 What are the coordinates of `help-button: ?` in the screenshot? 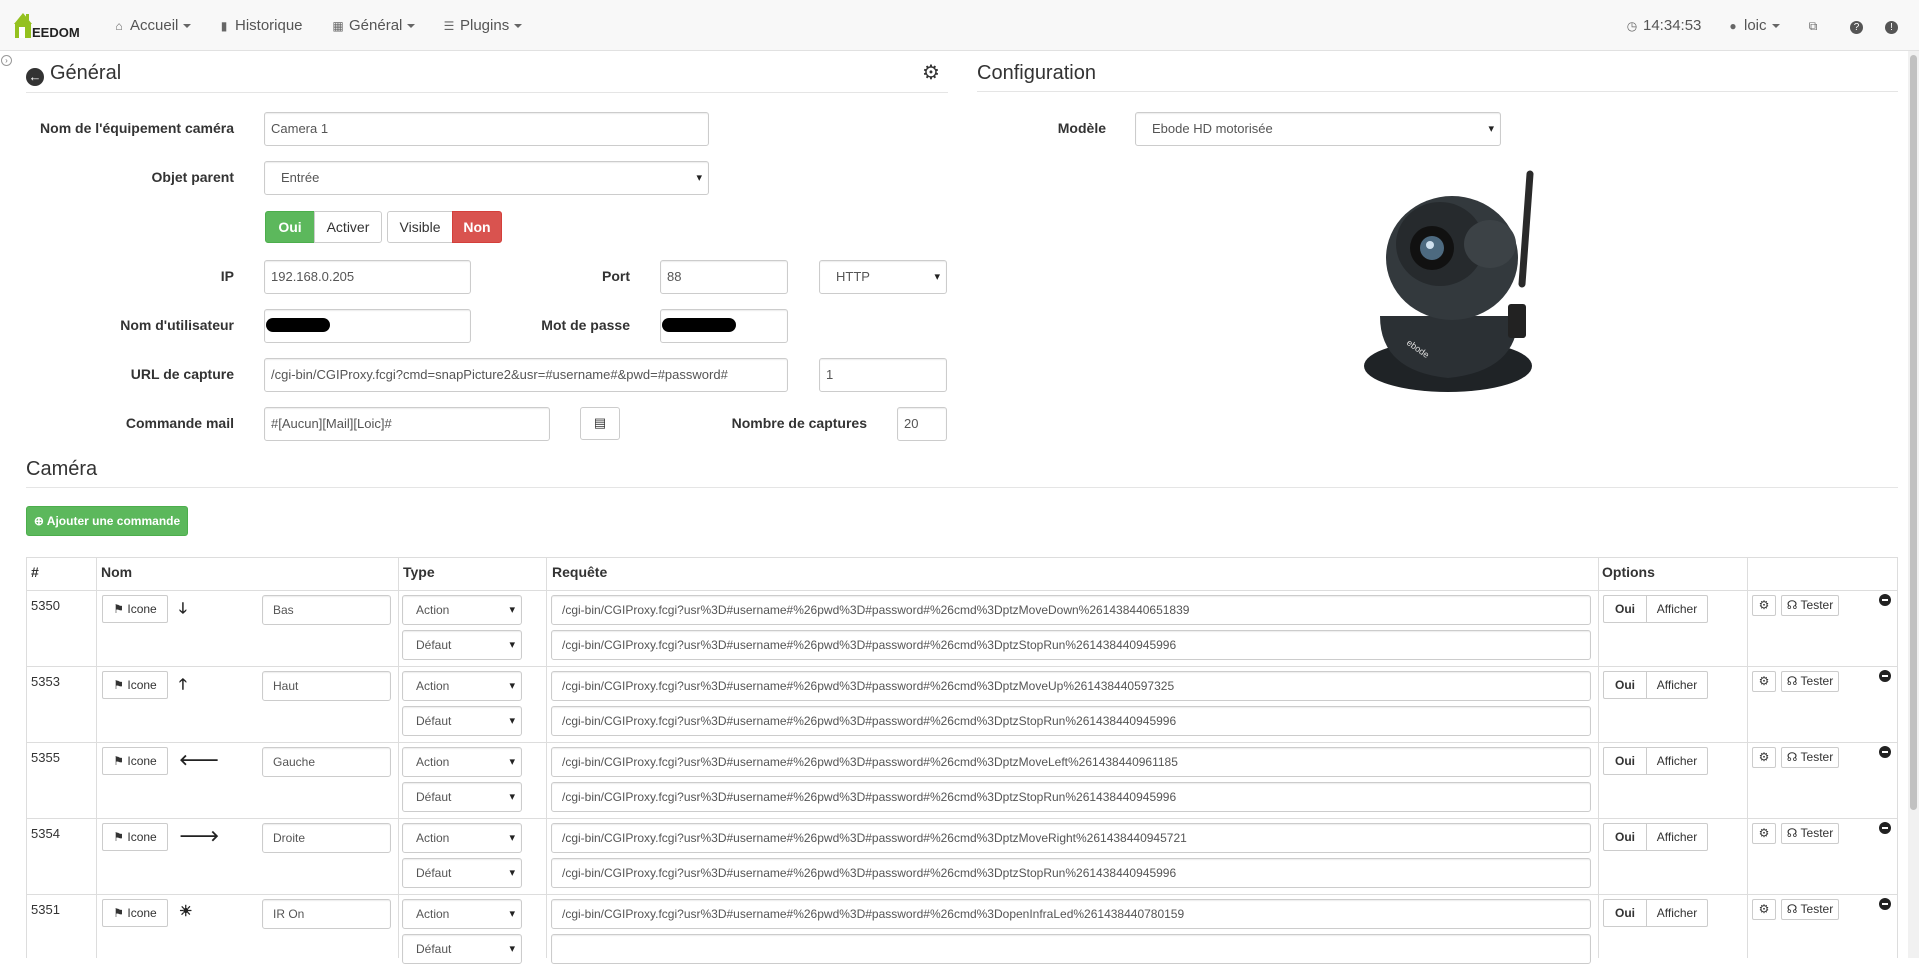 It's located at (1858, 25).